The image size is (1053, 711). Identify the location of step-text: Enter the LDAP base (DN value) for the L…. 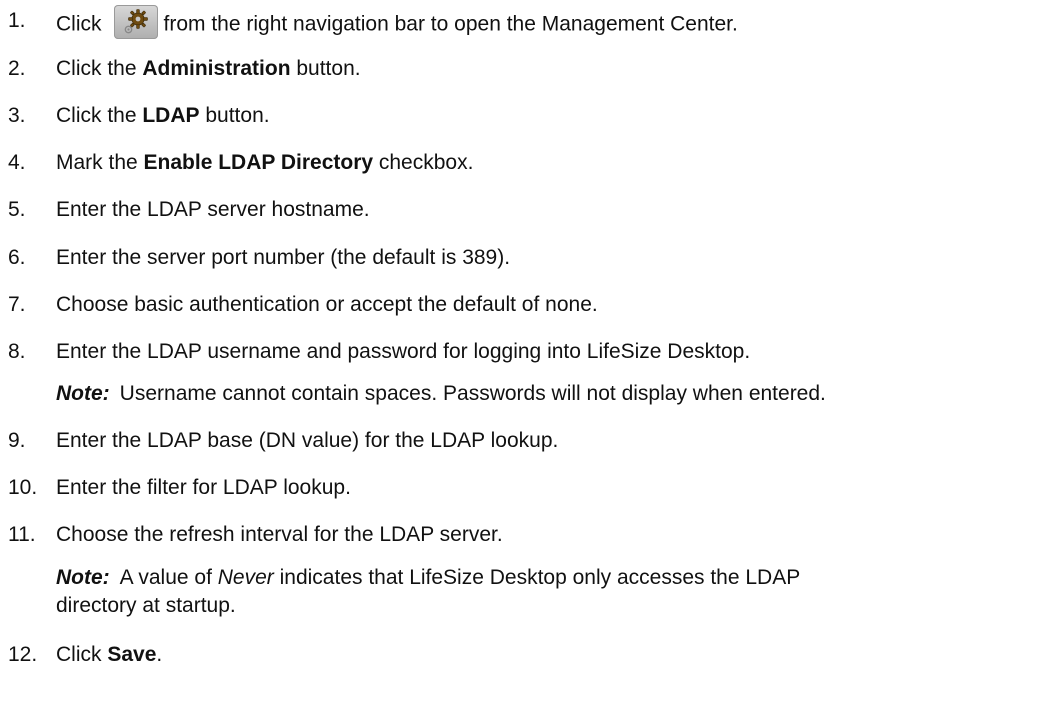
(307, 440).